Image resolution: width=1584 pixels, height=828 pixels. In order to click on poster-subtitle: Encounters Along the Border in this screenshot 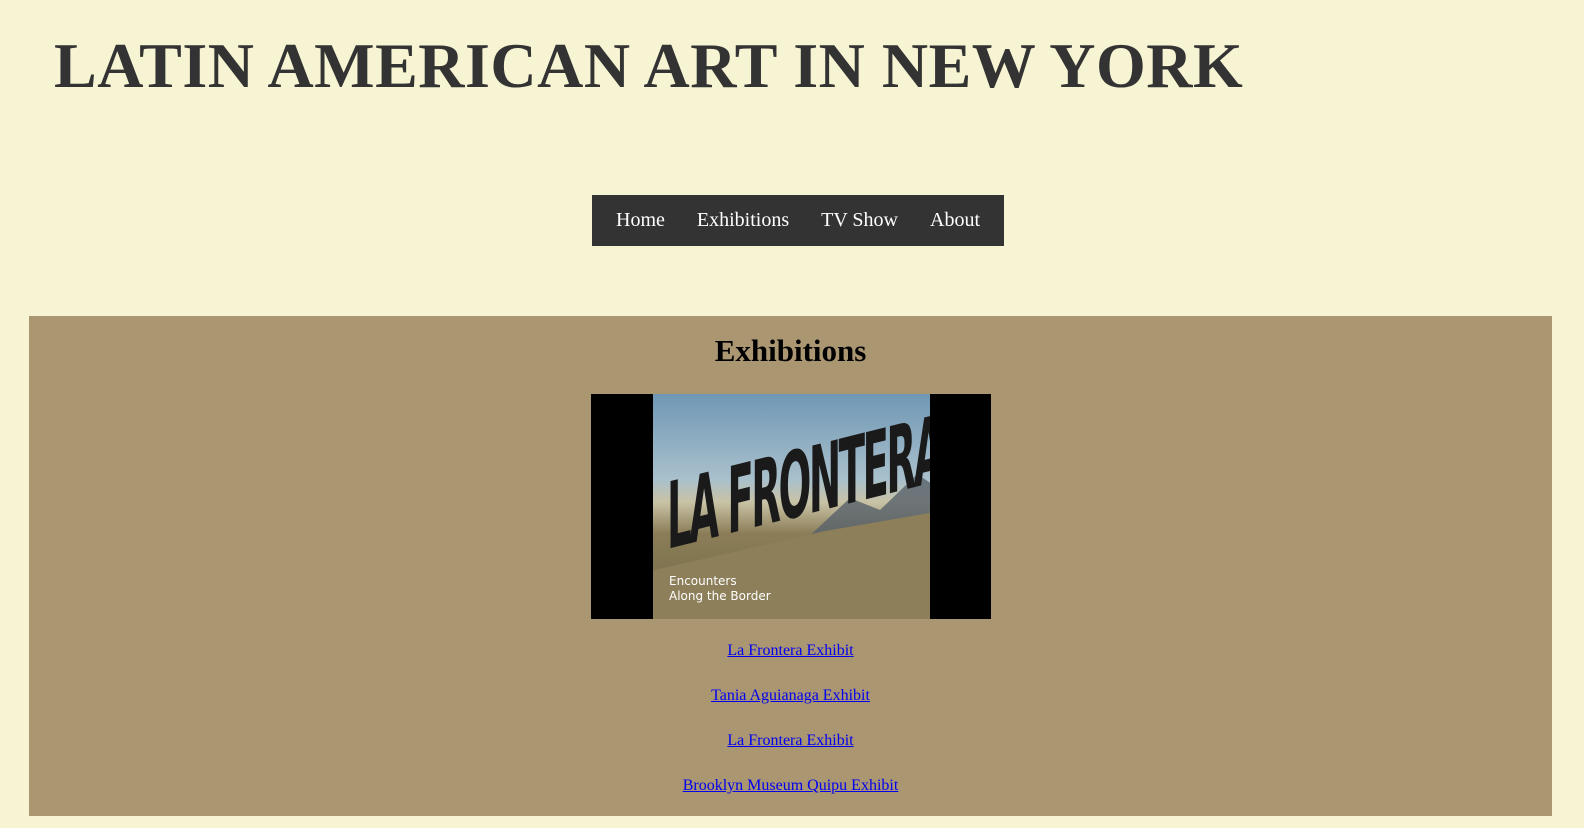, I will do `click(720, 589)`.